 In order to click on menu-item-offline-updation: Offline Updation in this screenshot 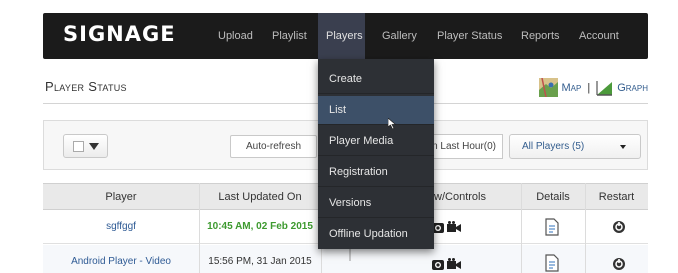, I will do `click(376, 234)`.